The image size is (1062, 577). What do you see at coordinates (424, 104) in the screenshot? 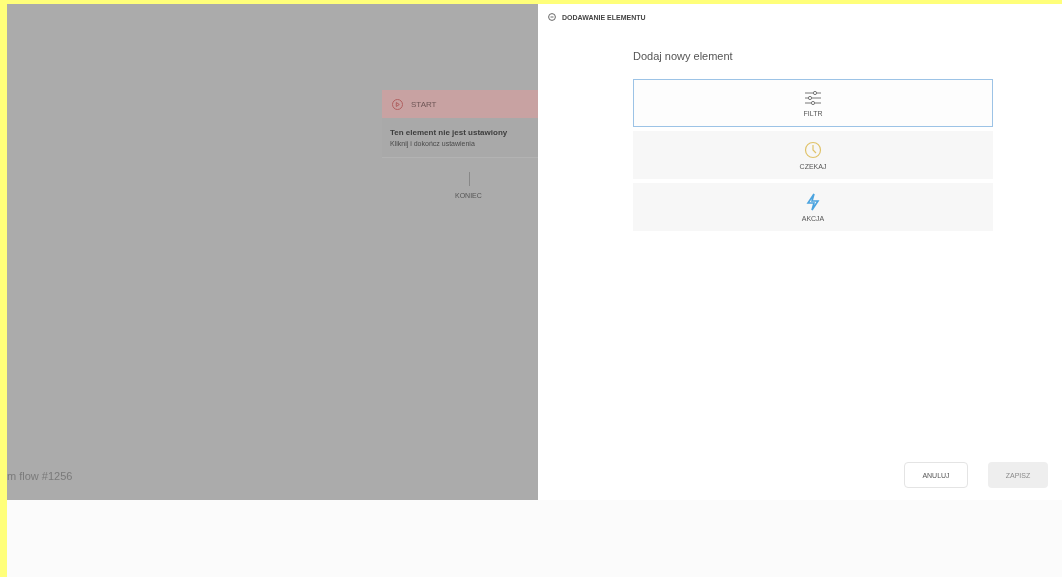
I see `node-label: START` at bounding box center [424, 104].